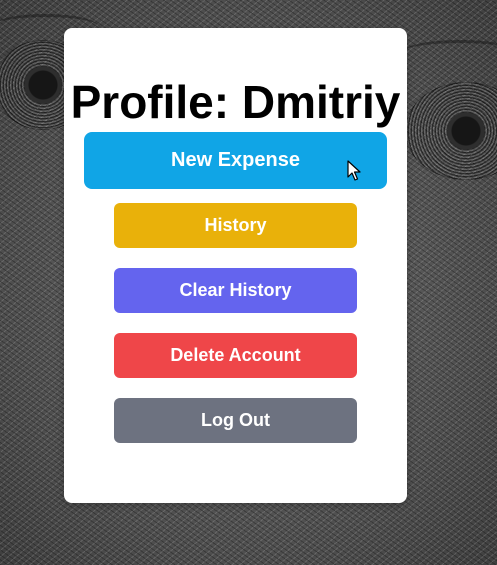 Image resolution: width=497 pixels, height=565 pixels. Describe the element at coordinates (235, 290) in the screenshot. I see `clear-history-button: Clear History` at that location.